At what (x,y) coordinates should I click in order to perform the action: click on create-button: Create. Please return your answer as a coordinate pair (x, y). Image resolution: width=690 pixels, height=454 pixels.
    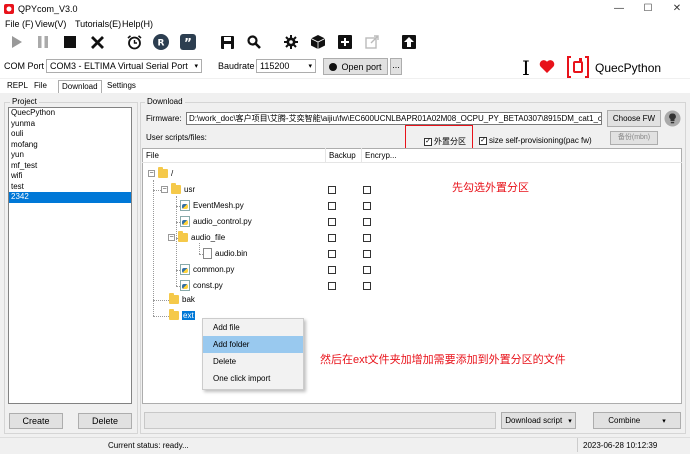
    Looking at the image, I should click on (36, 421).